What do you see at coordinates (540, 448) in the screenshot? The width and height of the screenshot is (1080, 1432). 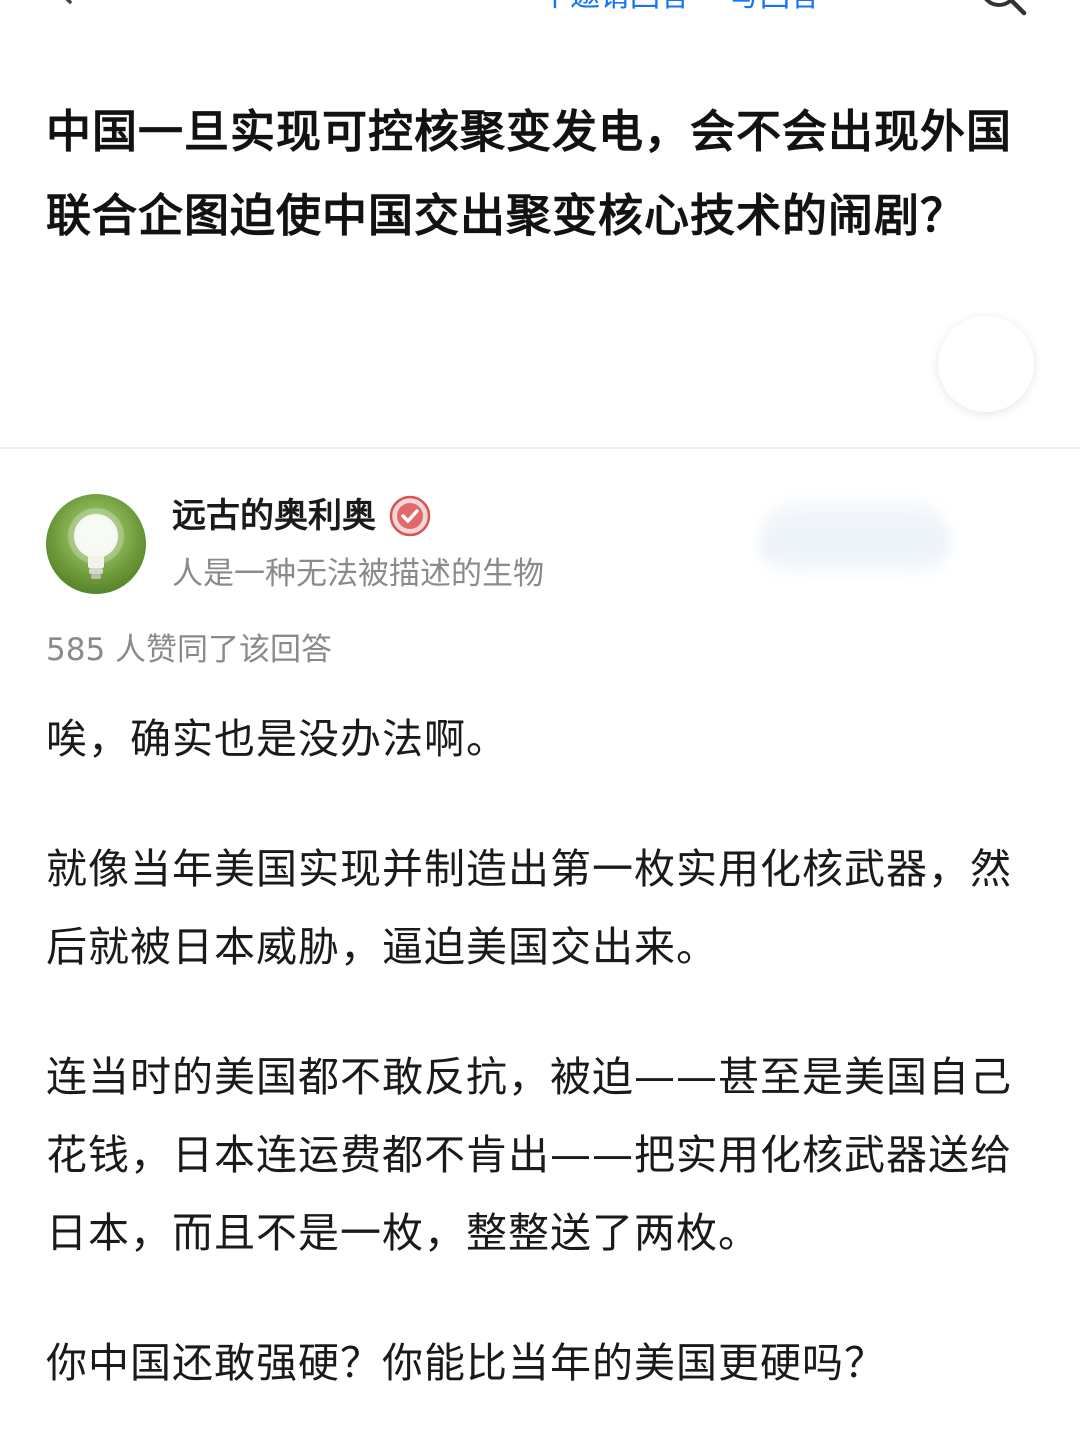 I see `divider` at bounding box center [540, 448].